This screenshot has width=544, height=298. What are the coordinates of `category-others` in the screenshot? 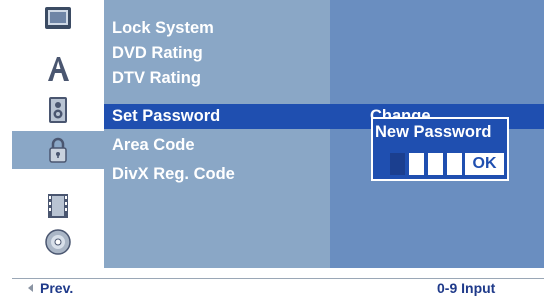 It's located at (58, 206).